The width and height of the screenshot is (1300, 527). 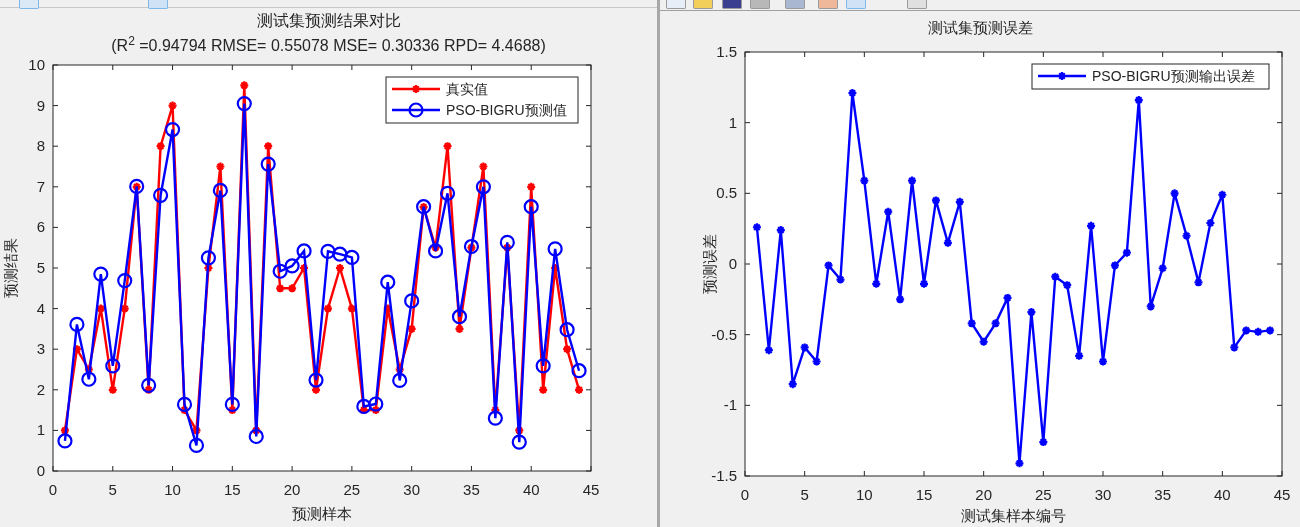 What do you see at coordinates (726, 51) in the screenshot?
I see `y-tick-label: 1.5` at bounding box center [726, 51].